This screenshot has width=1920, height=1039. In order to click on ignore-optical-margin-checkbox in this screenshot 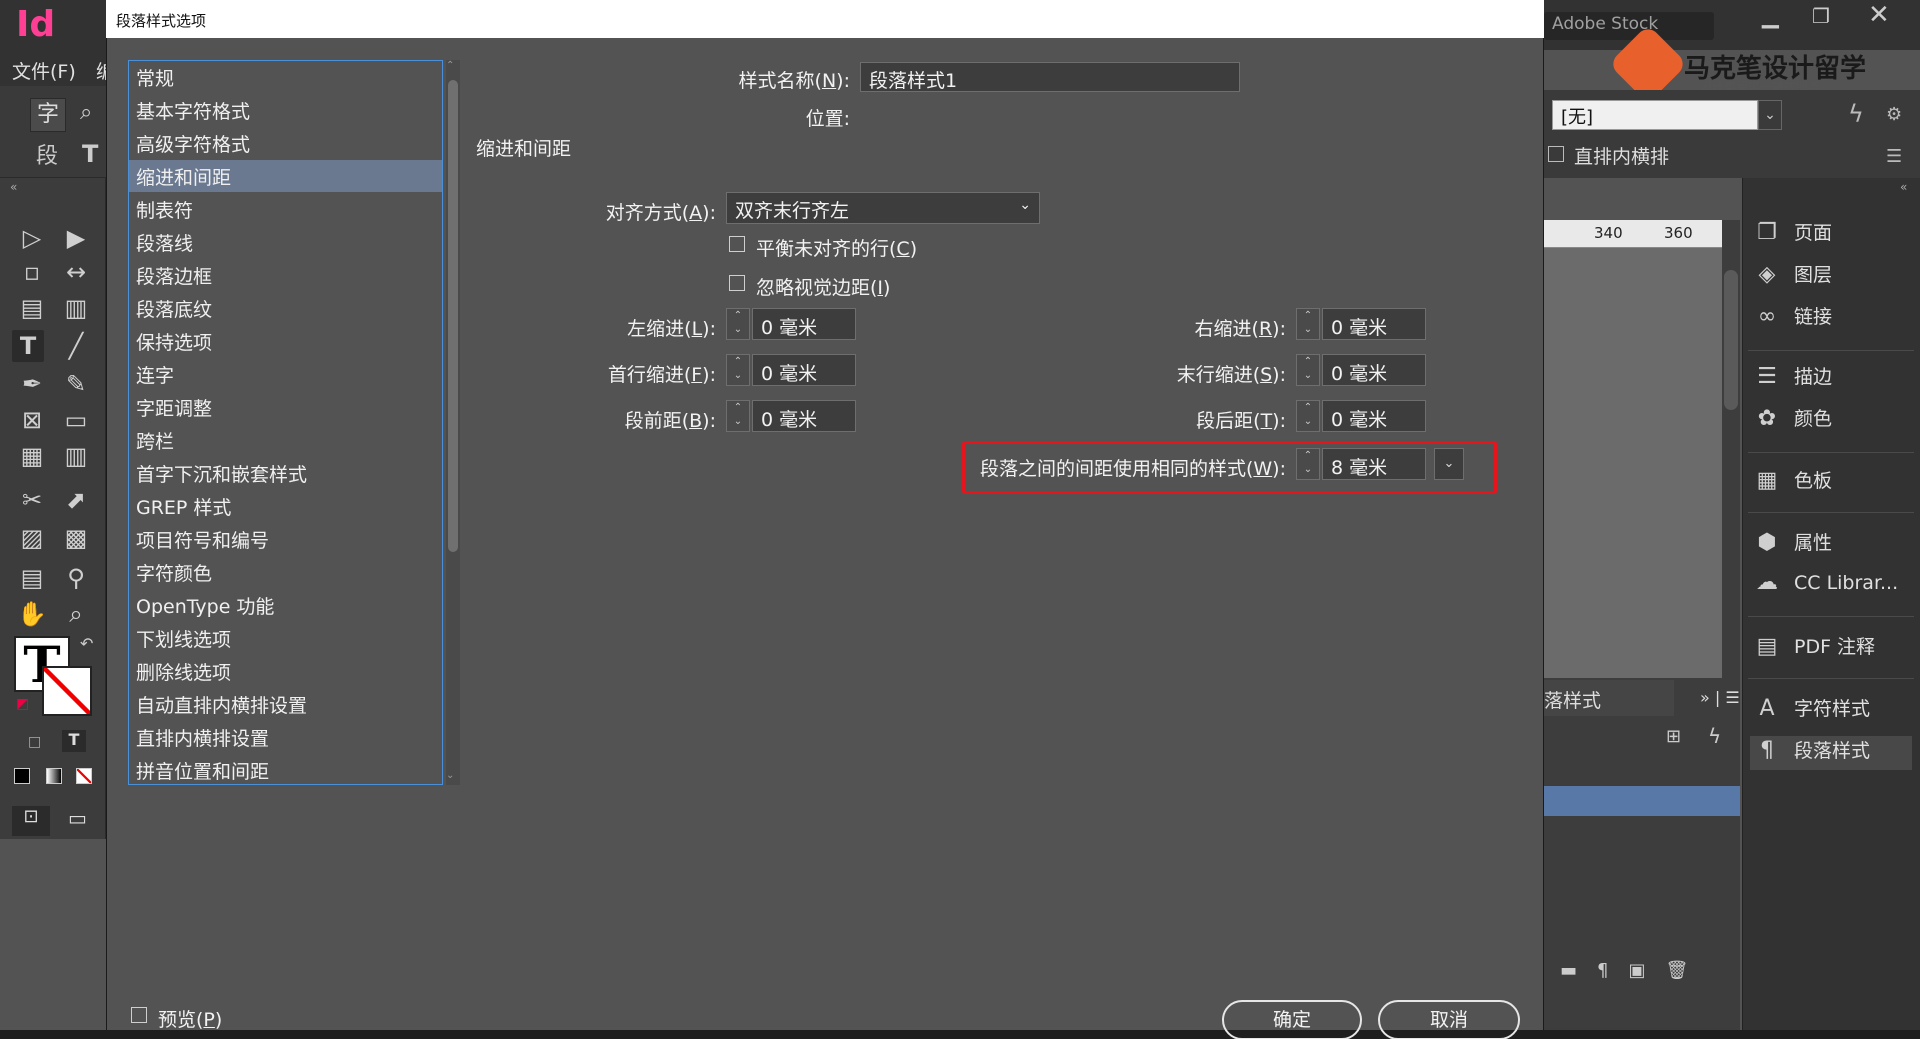, I will do `click(737, 283)`.